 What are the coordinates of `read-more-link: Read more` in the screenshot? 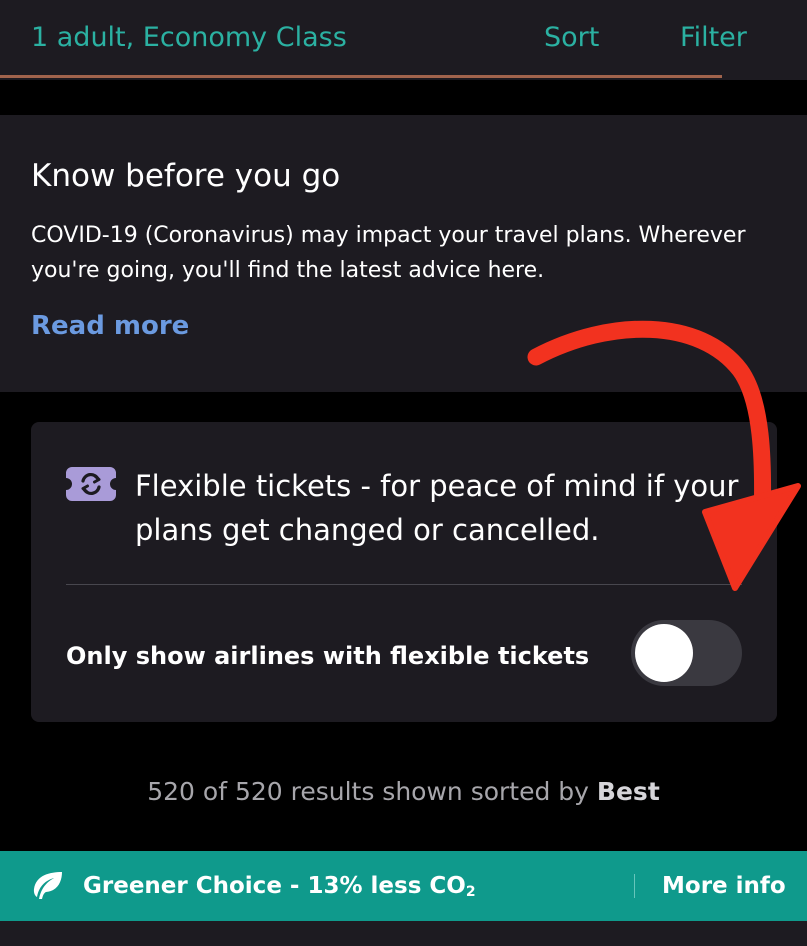 It's located at (110, 326).